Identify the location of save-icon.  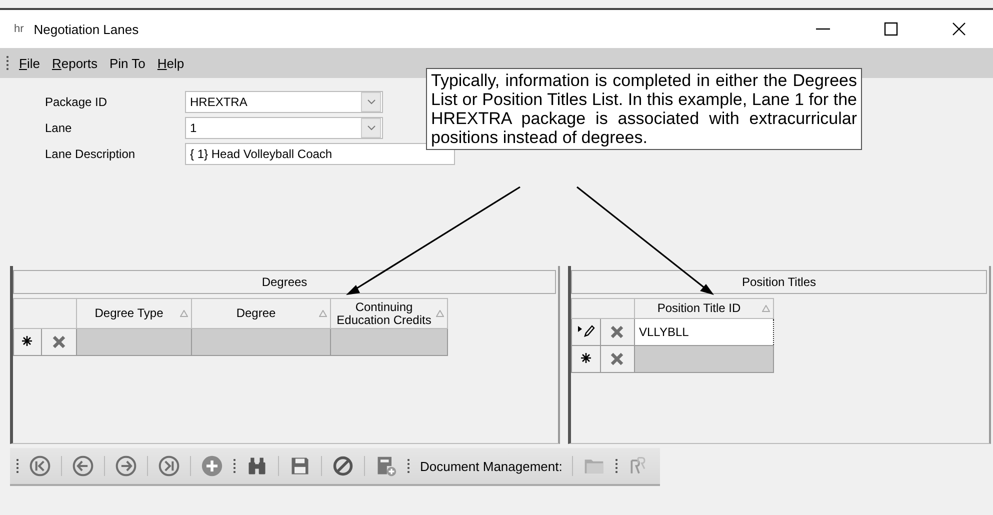
(300, 466).